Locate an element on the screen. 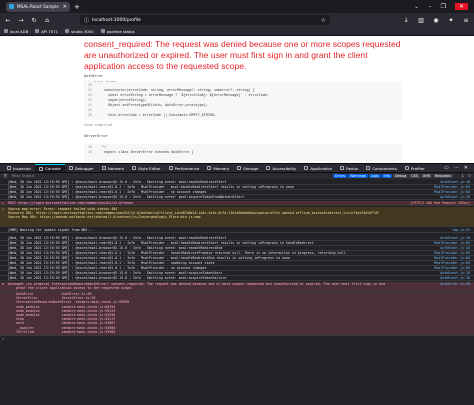  bookmark-label: pipeline status is located at coordinates (120, 31).